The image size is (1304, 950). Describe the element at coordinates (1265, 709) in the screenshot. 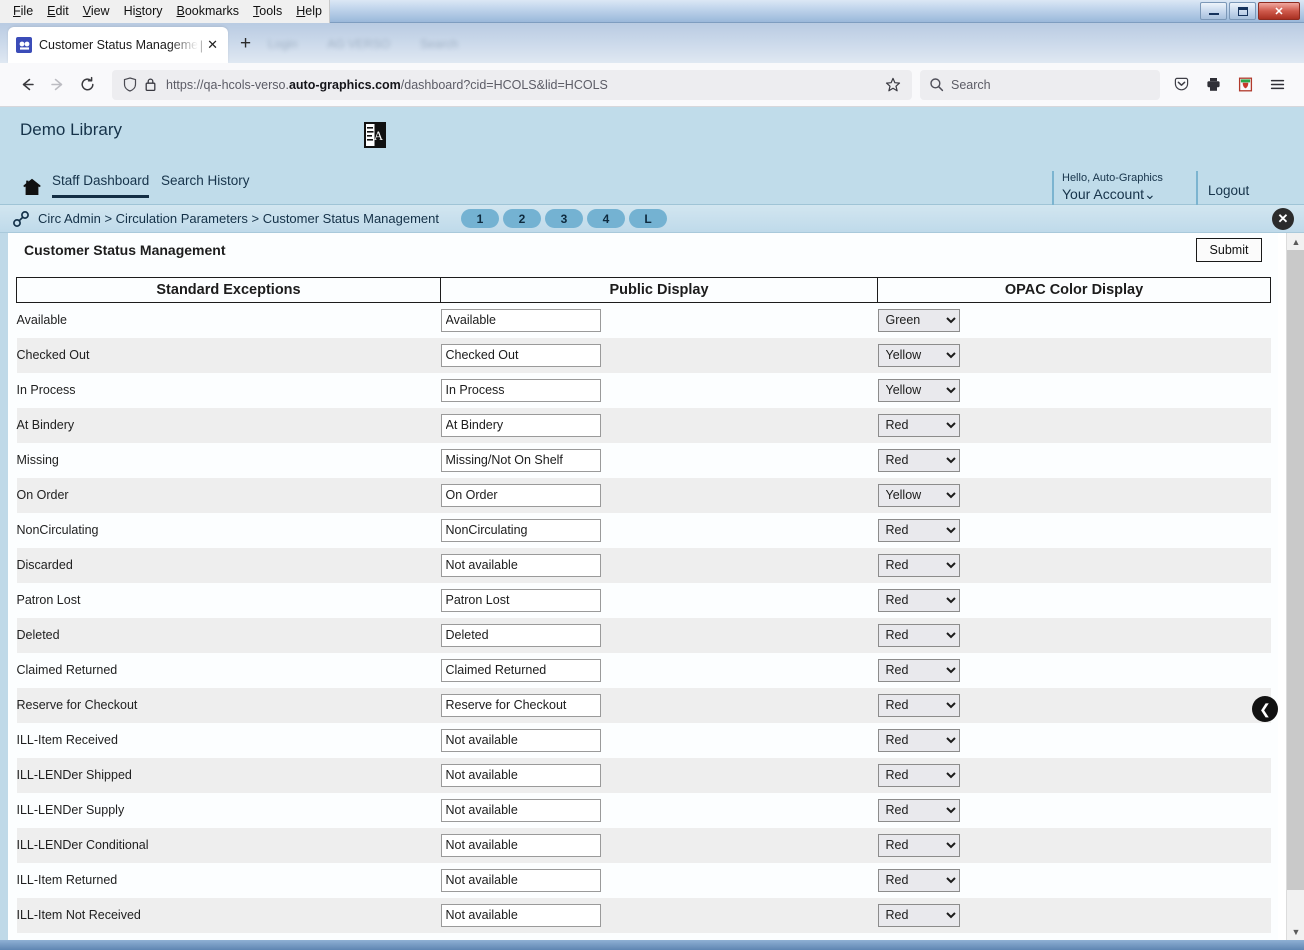

I see `collapse-panel-button: ❮` at that location.